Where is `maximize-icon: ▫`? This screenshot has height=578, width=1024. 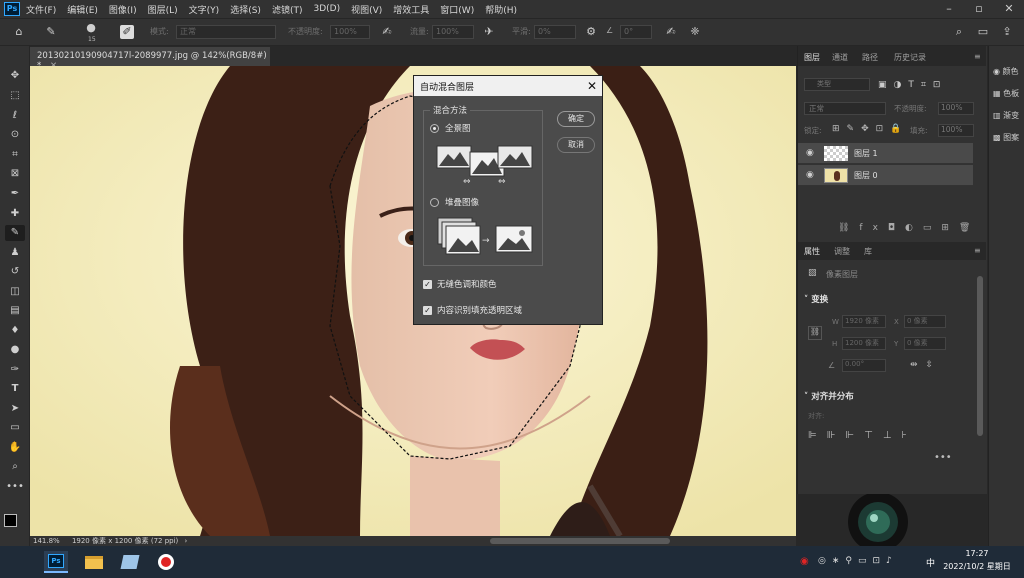
maximize-icon: ▫ is located at coordinates (979, 9).